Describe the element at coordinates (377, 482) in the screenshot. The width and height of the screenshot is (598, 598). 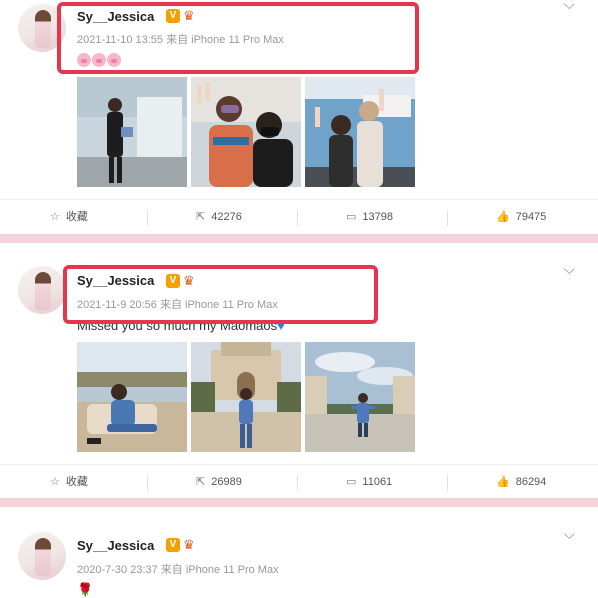
I see `comment-count: 11061` at that location.